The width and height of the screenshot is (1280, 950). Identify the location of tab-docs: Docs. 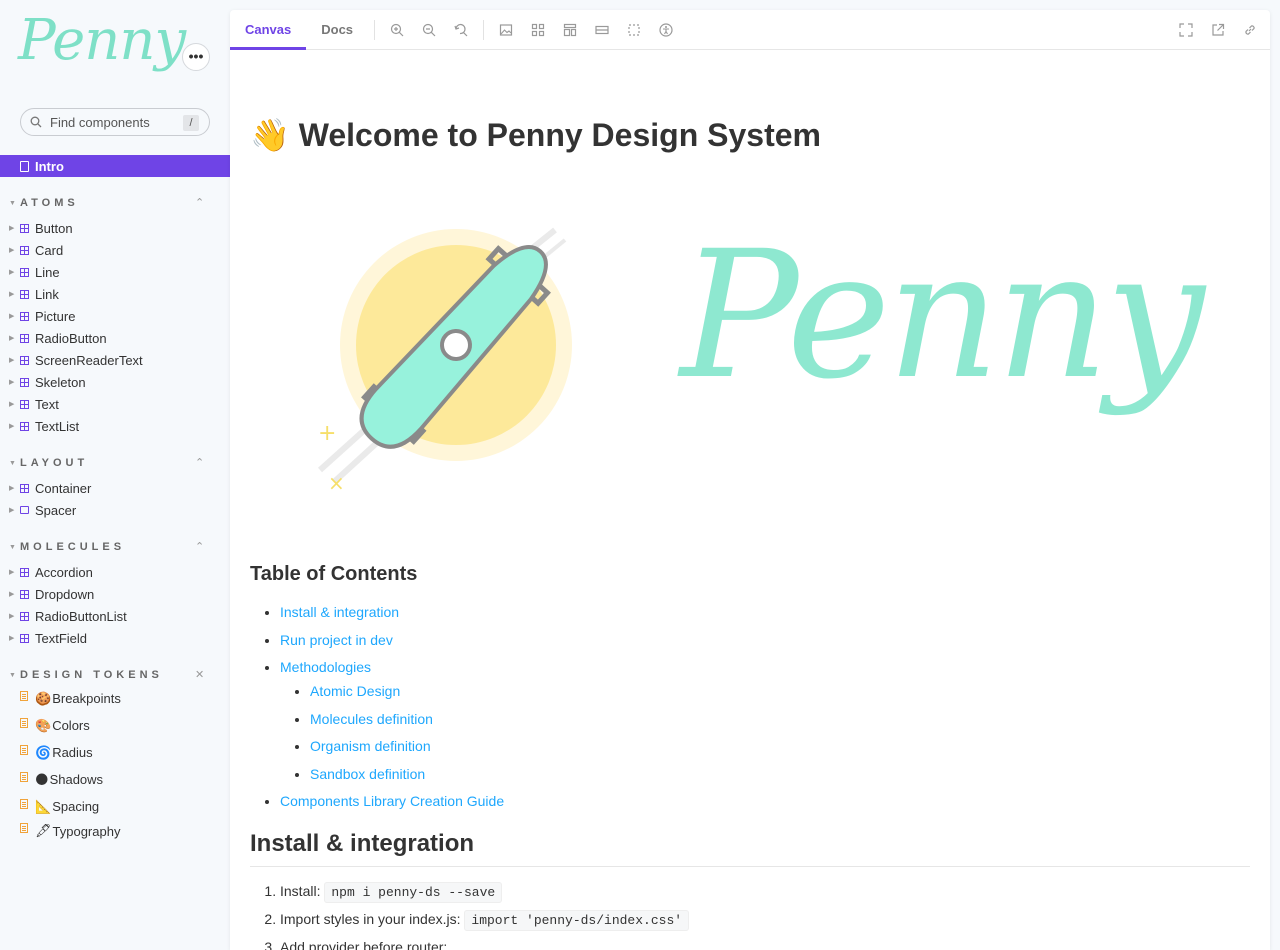
(337, 30).